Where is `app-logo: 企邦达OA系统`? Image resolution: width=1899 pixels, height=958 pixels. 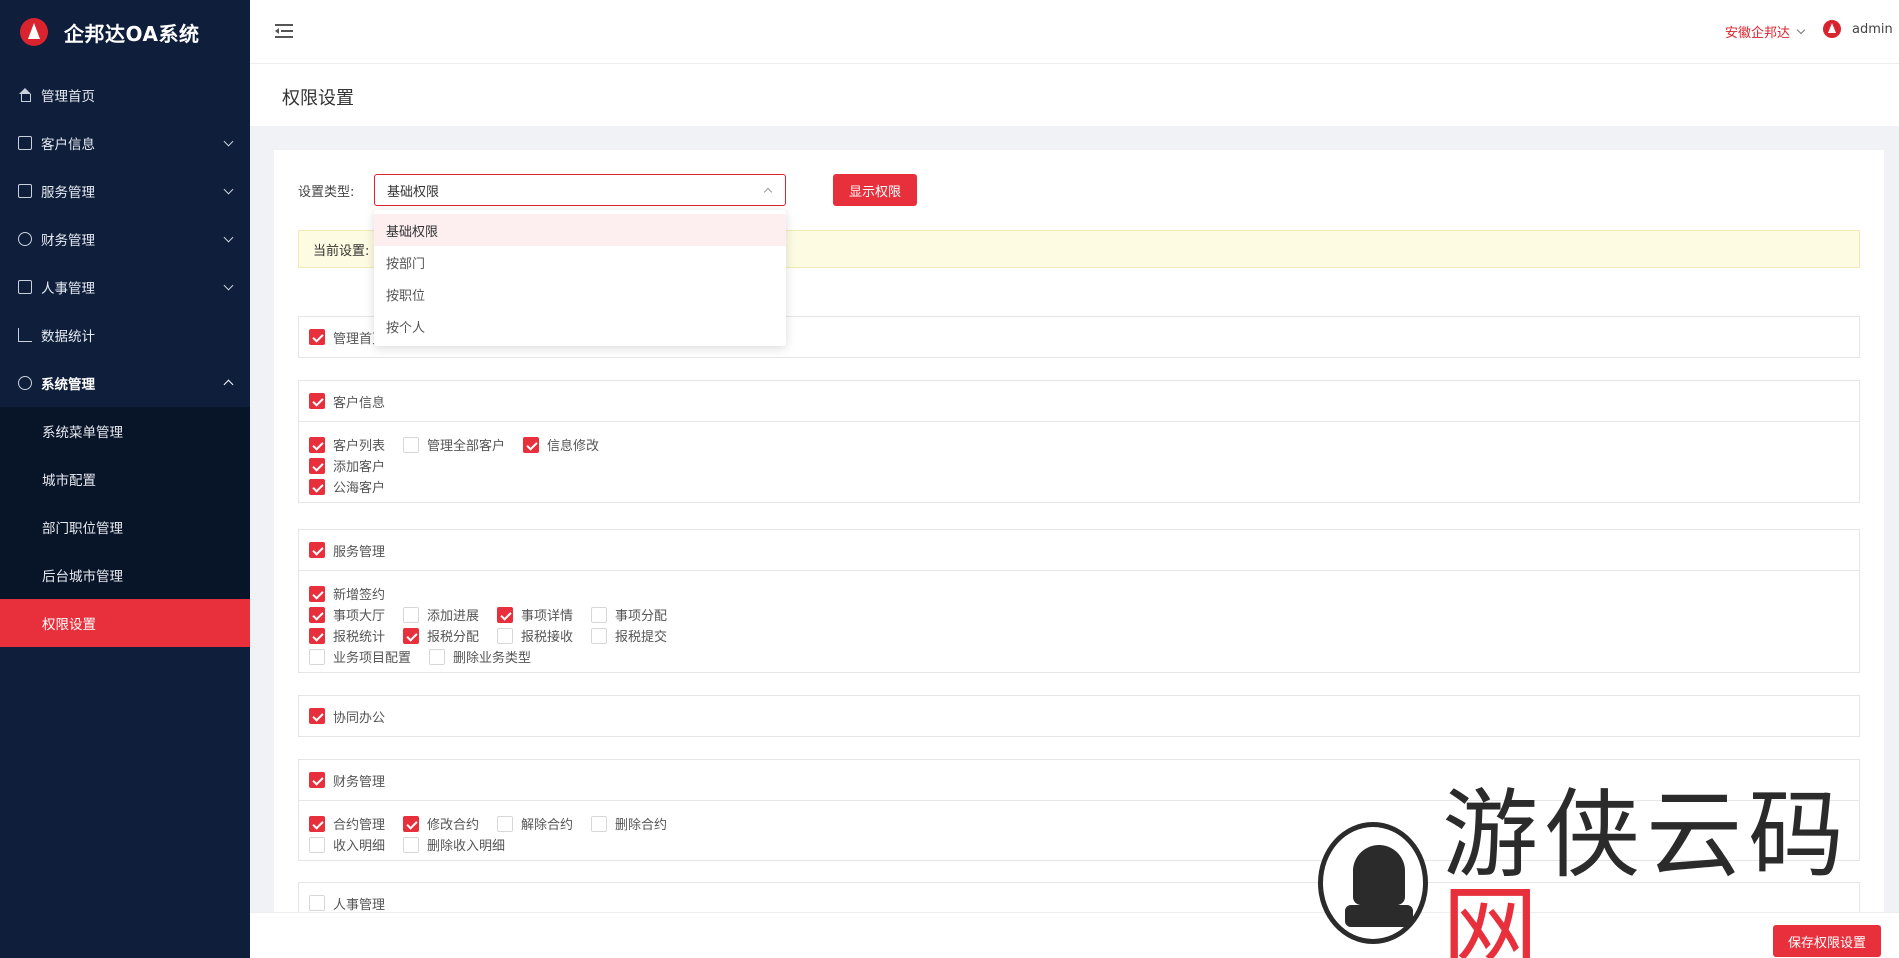
app-logo: 企邦达OA系统 is located at coordinates (125, 32).